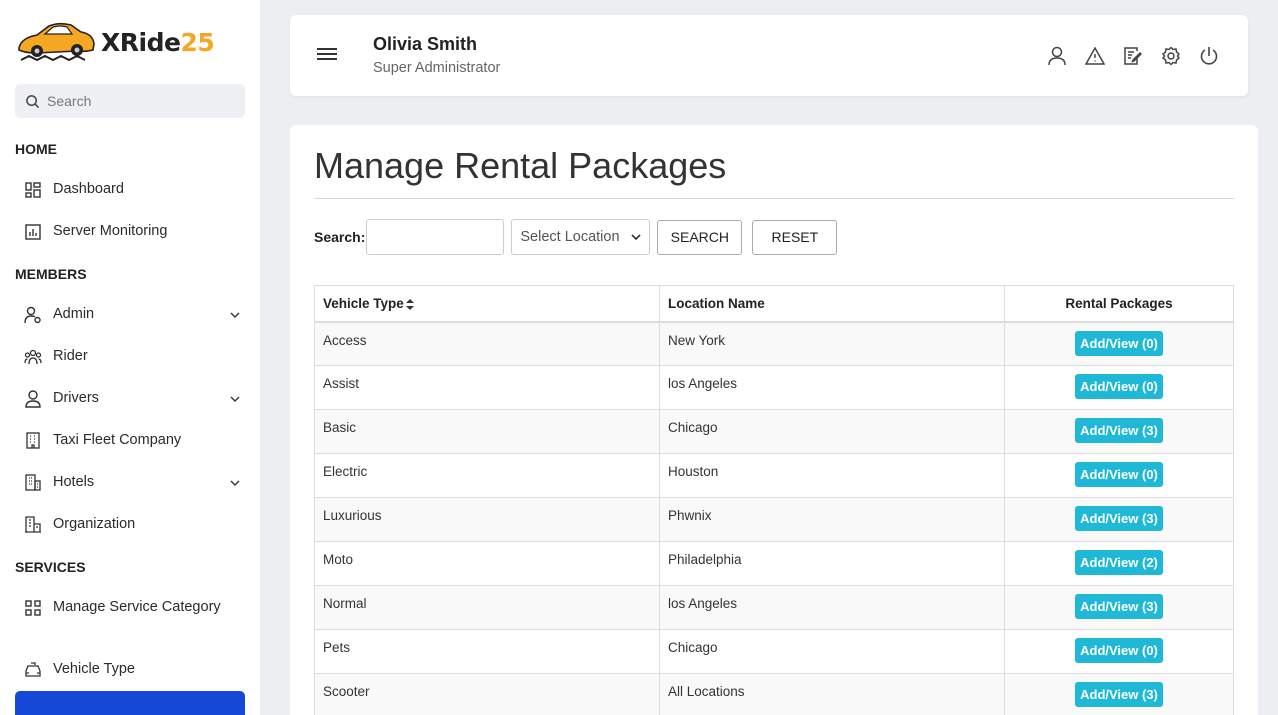  Describe the element at coordinates (33, 315) in the screenshot. I see `user-gear-icon` at that location.